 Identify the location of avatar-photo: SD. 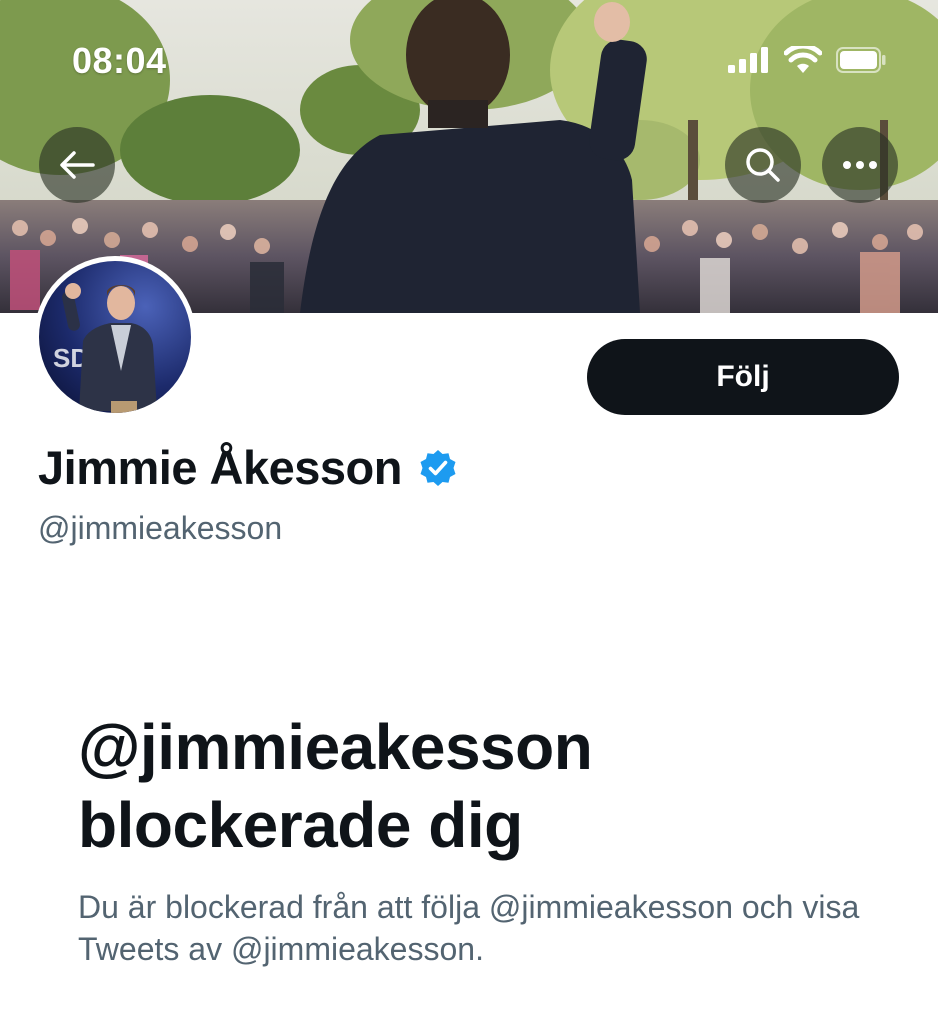
(115, 337).